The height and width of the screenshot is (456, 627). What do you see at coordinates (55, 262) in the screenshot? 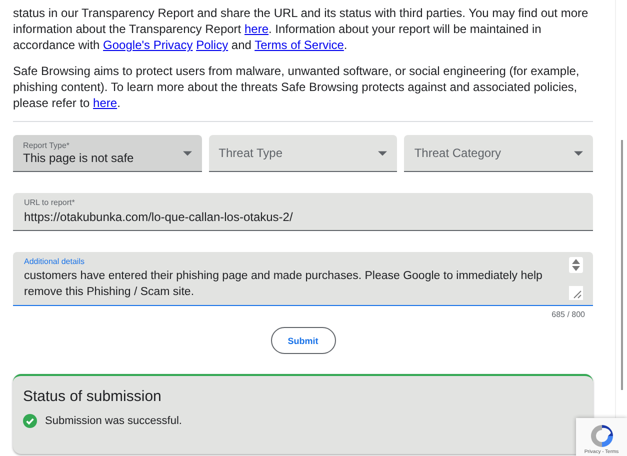
I see `field-label: Additional details` at bounding box center [55, 262].